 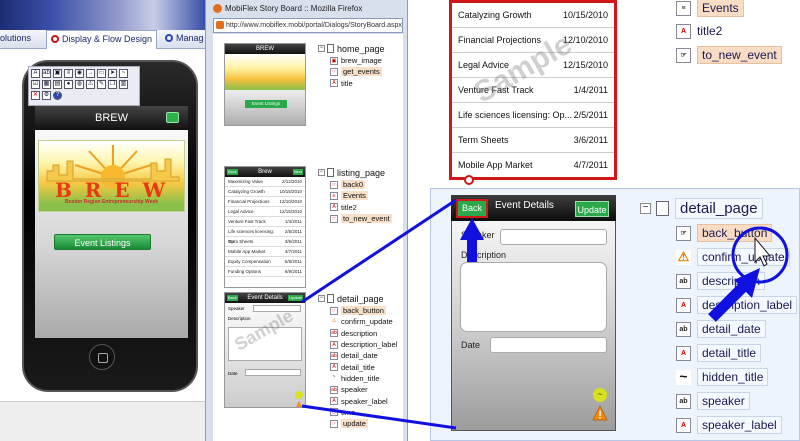 I want to click on delete-tool-icon: ✕, so click(x=35, y=95).